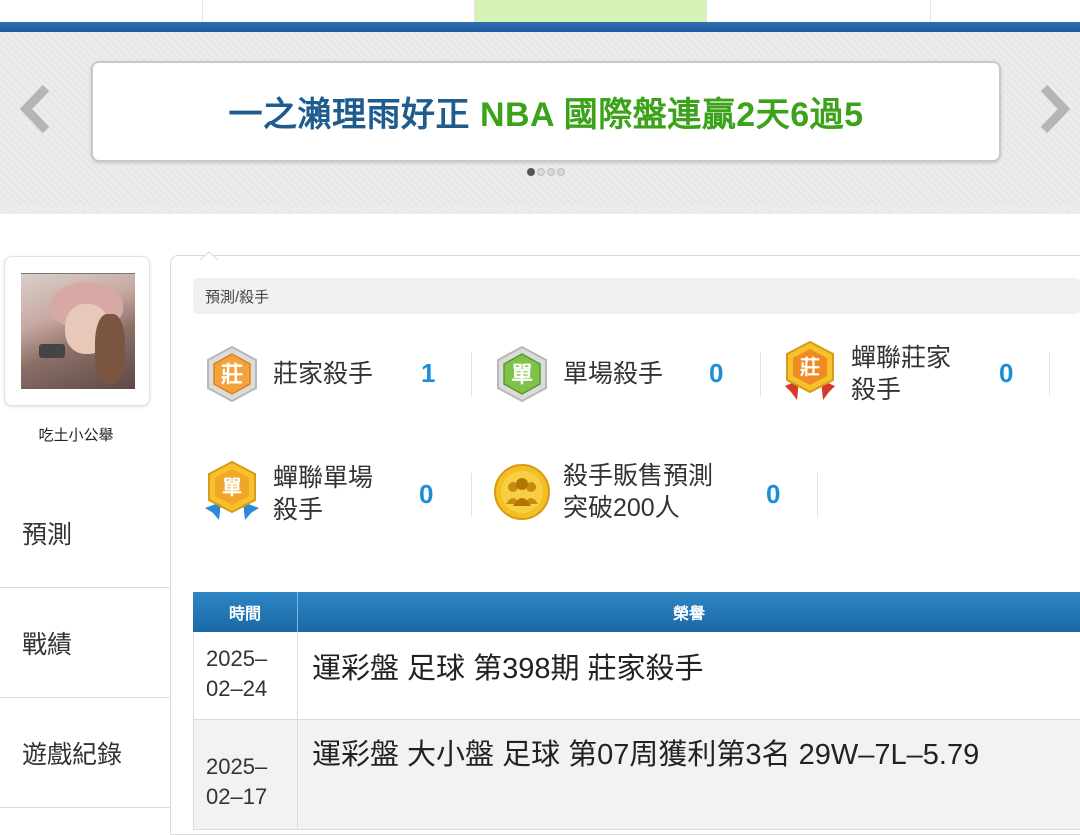 This screenshot has width=1080, height=835. What do you see at coordinates (540, 212) in the screenshot?
I see `banner-scallop-edge` at bounding box center [540, 212].